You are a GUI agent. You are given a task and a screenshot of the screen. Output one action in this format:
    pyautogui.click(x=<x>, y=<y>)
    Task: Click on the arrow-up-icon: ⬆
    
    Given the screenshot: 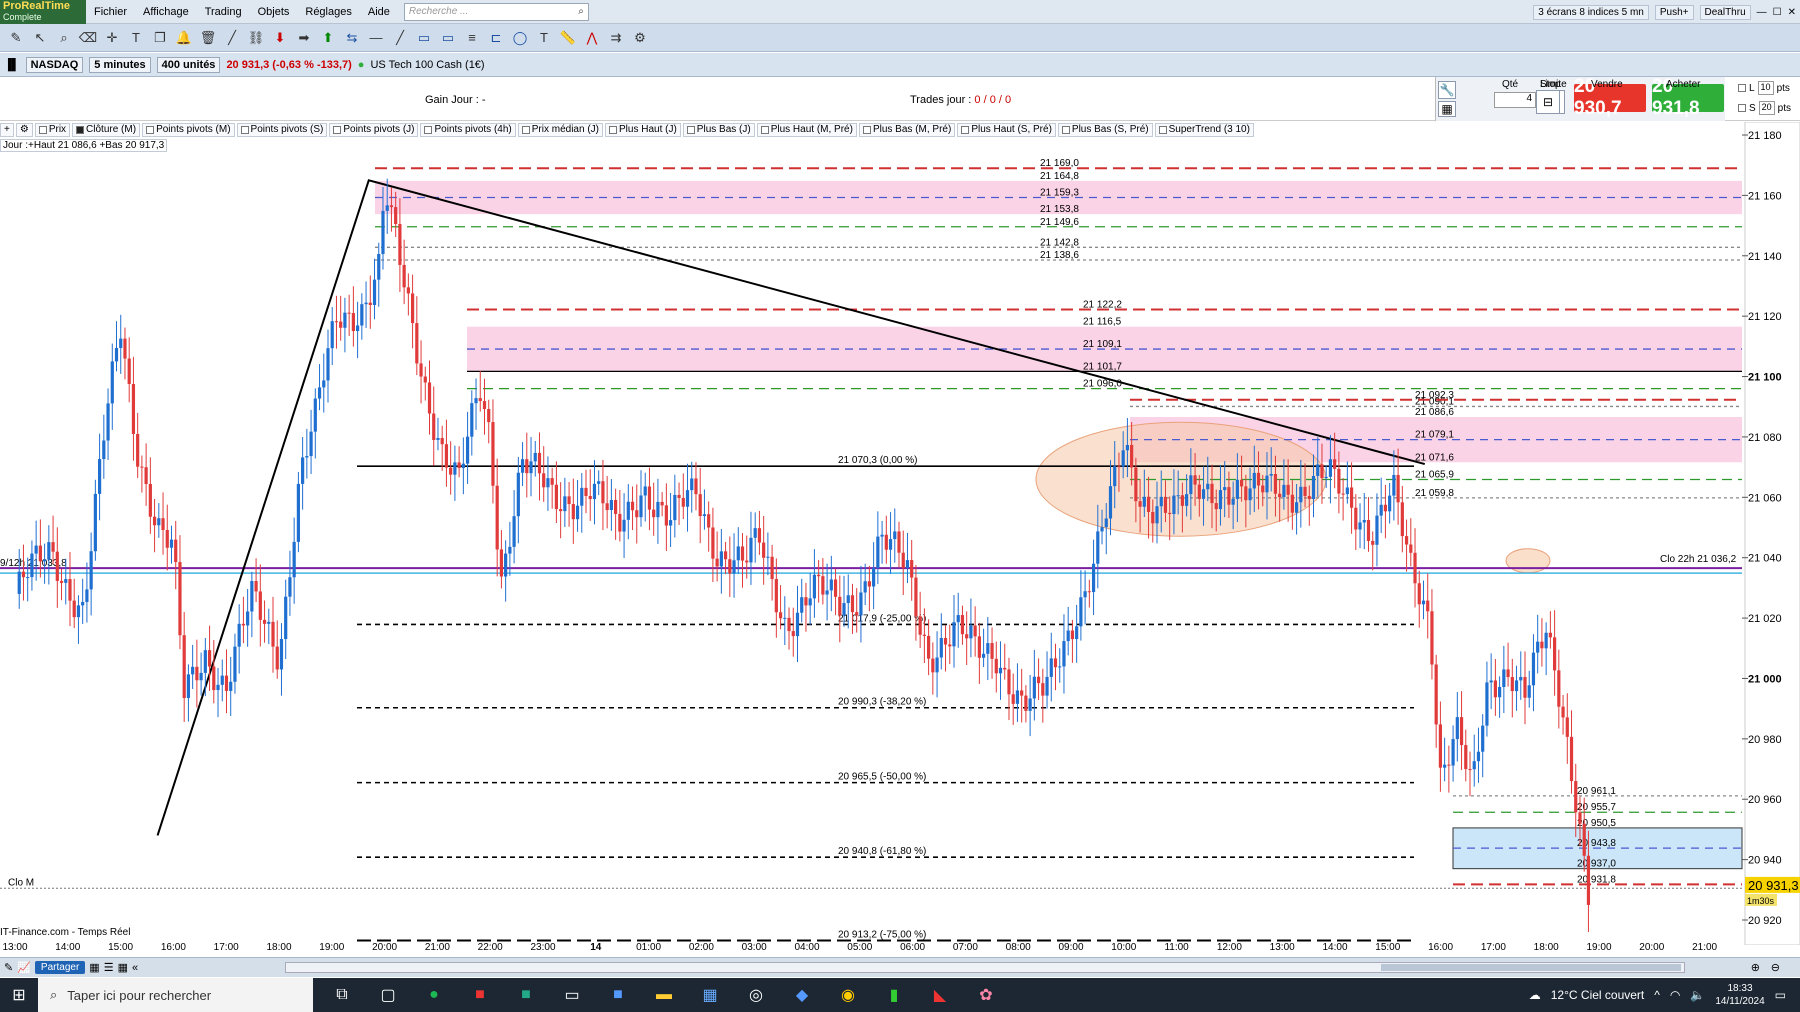 What is the action you would take?
    pyautogui.click(x=328, y=38)
    